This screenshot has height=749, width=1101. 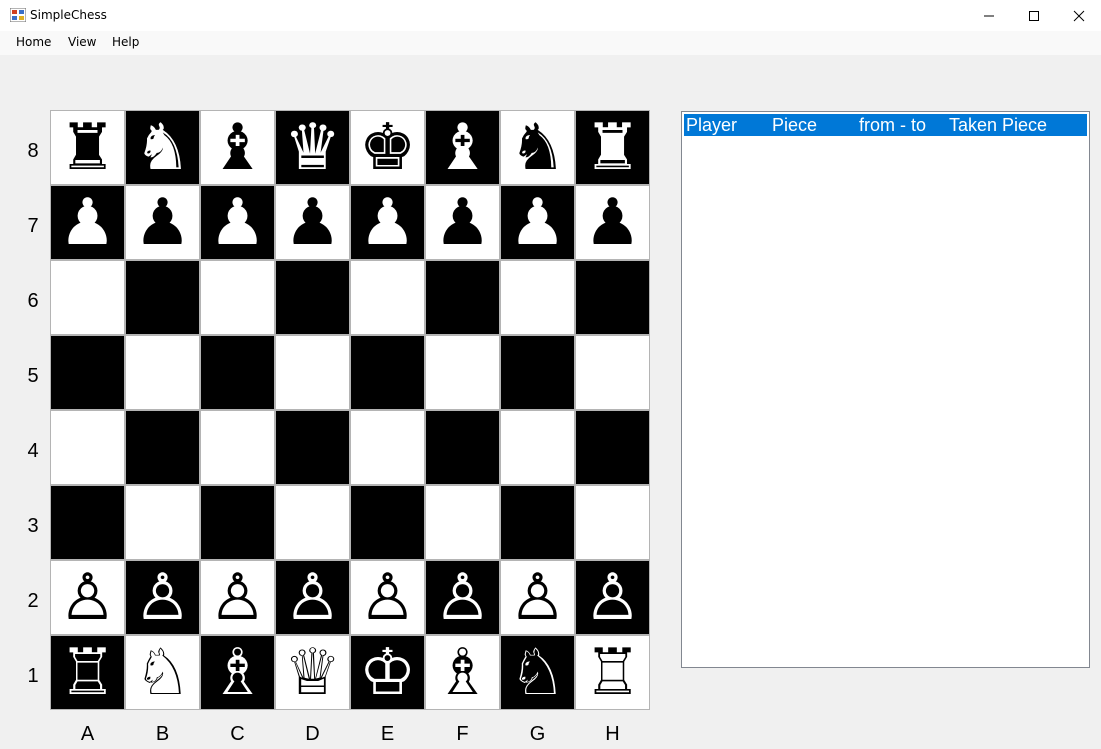 I want to click on square-e7: ♟, so click(x=387, y=222).